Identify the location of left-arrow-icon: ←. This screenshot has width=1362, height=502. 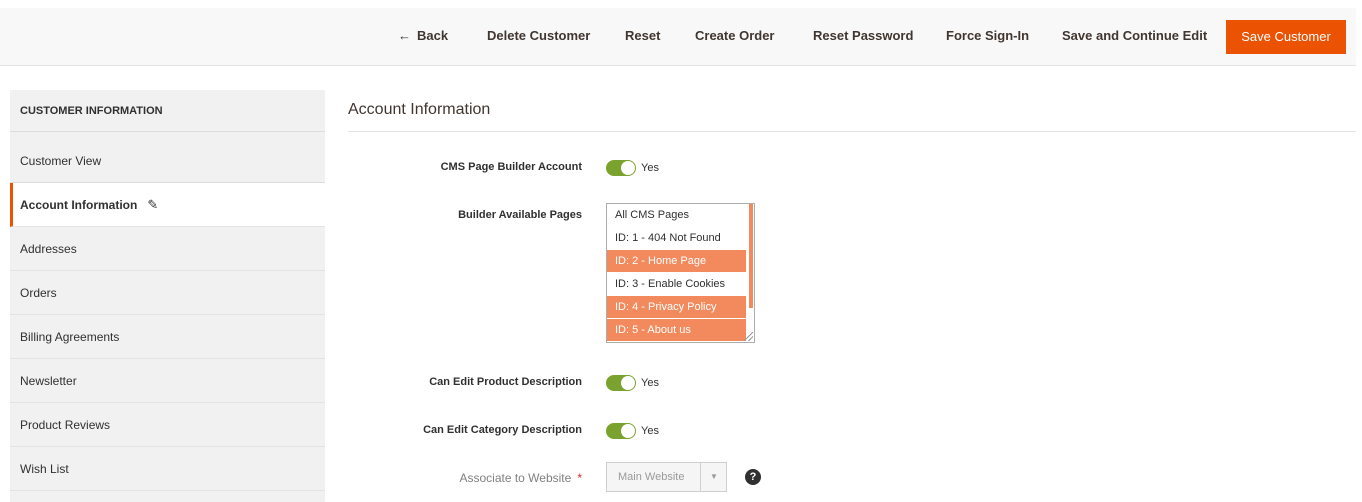
(404, 35).